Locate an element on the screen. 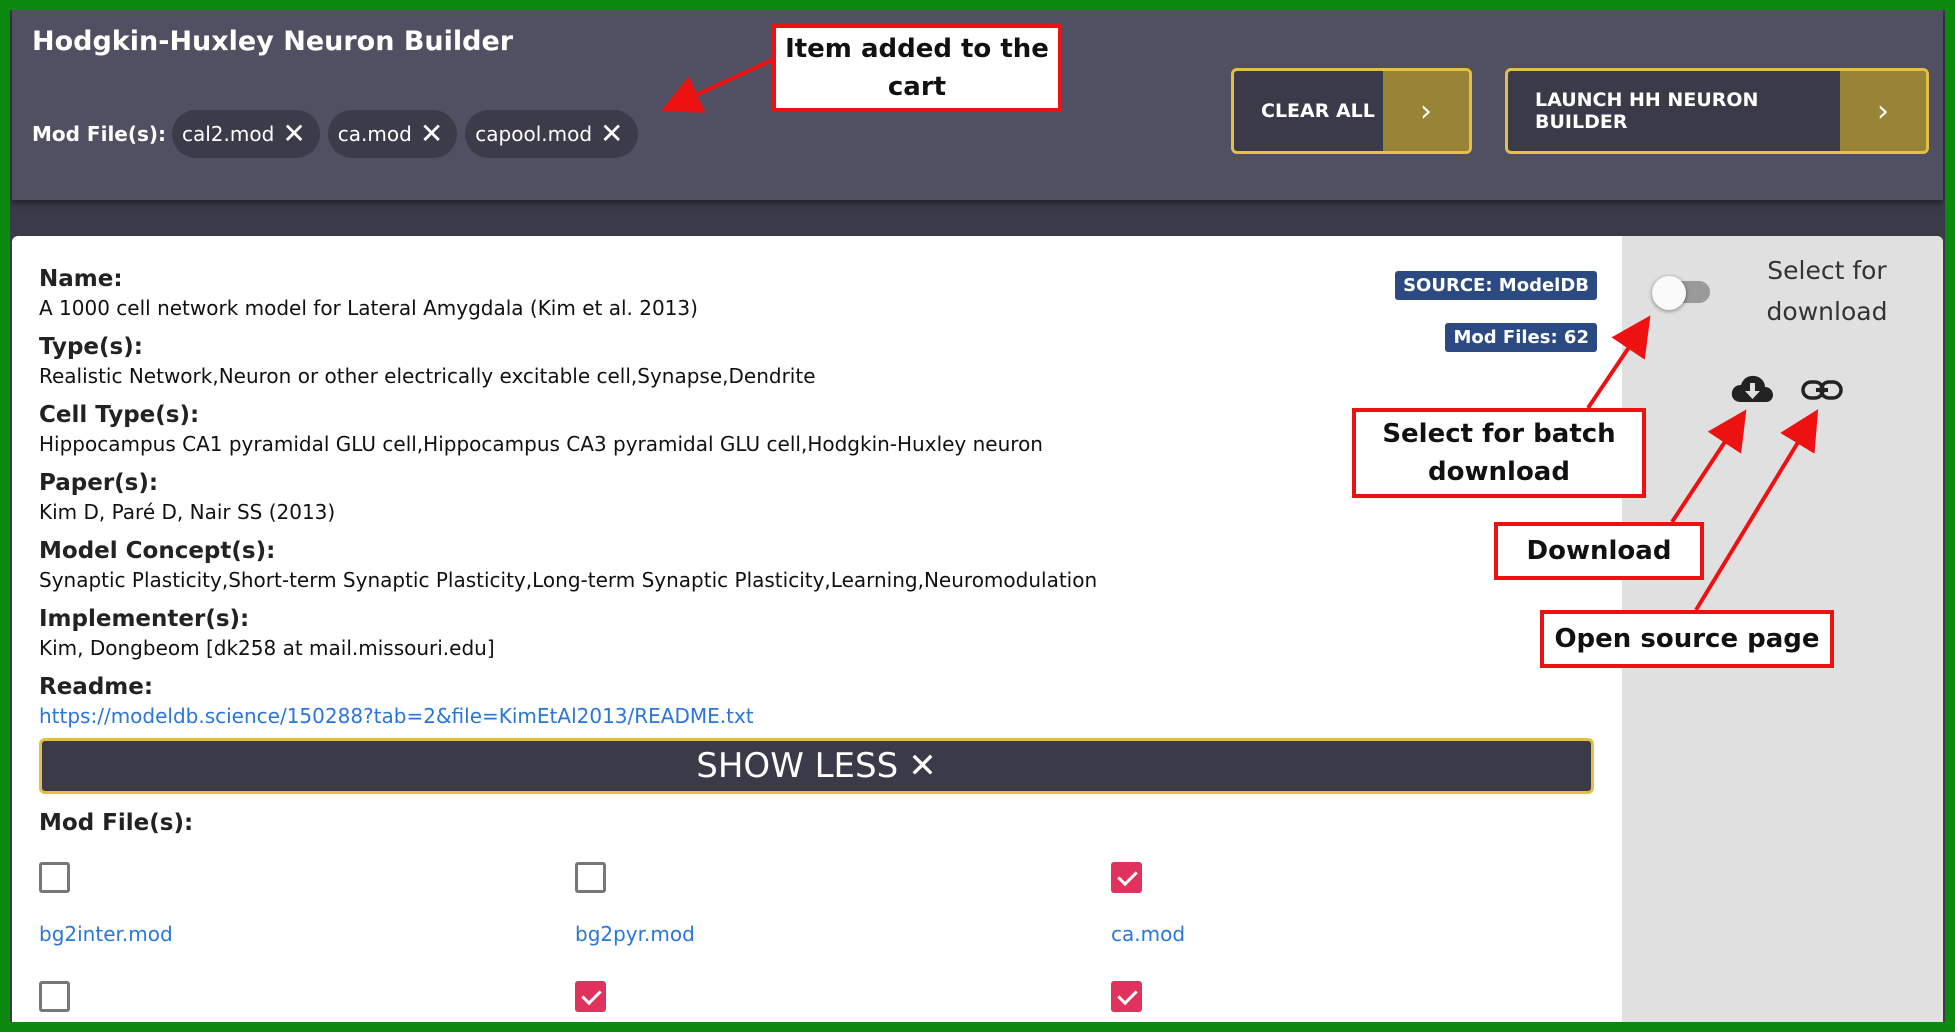 Image resolution: width=1955 pixels, height=1032 pixels. cart-chip-label: cal2.mod is located at coordinates (228, 134).